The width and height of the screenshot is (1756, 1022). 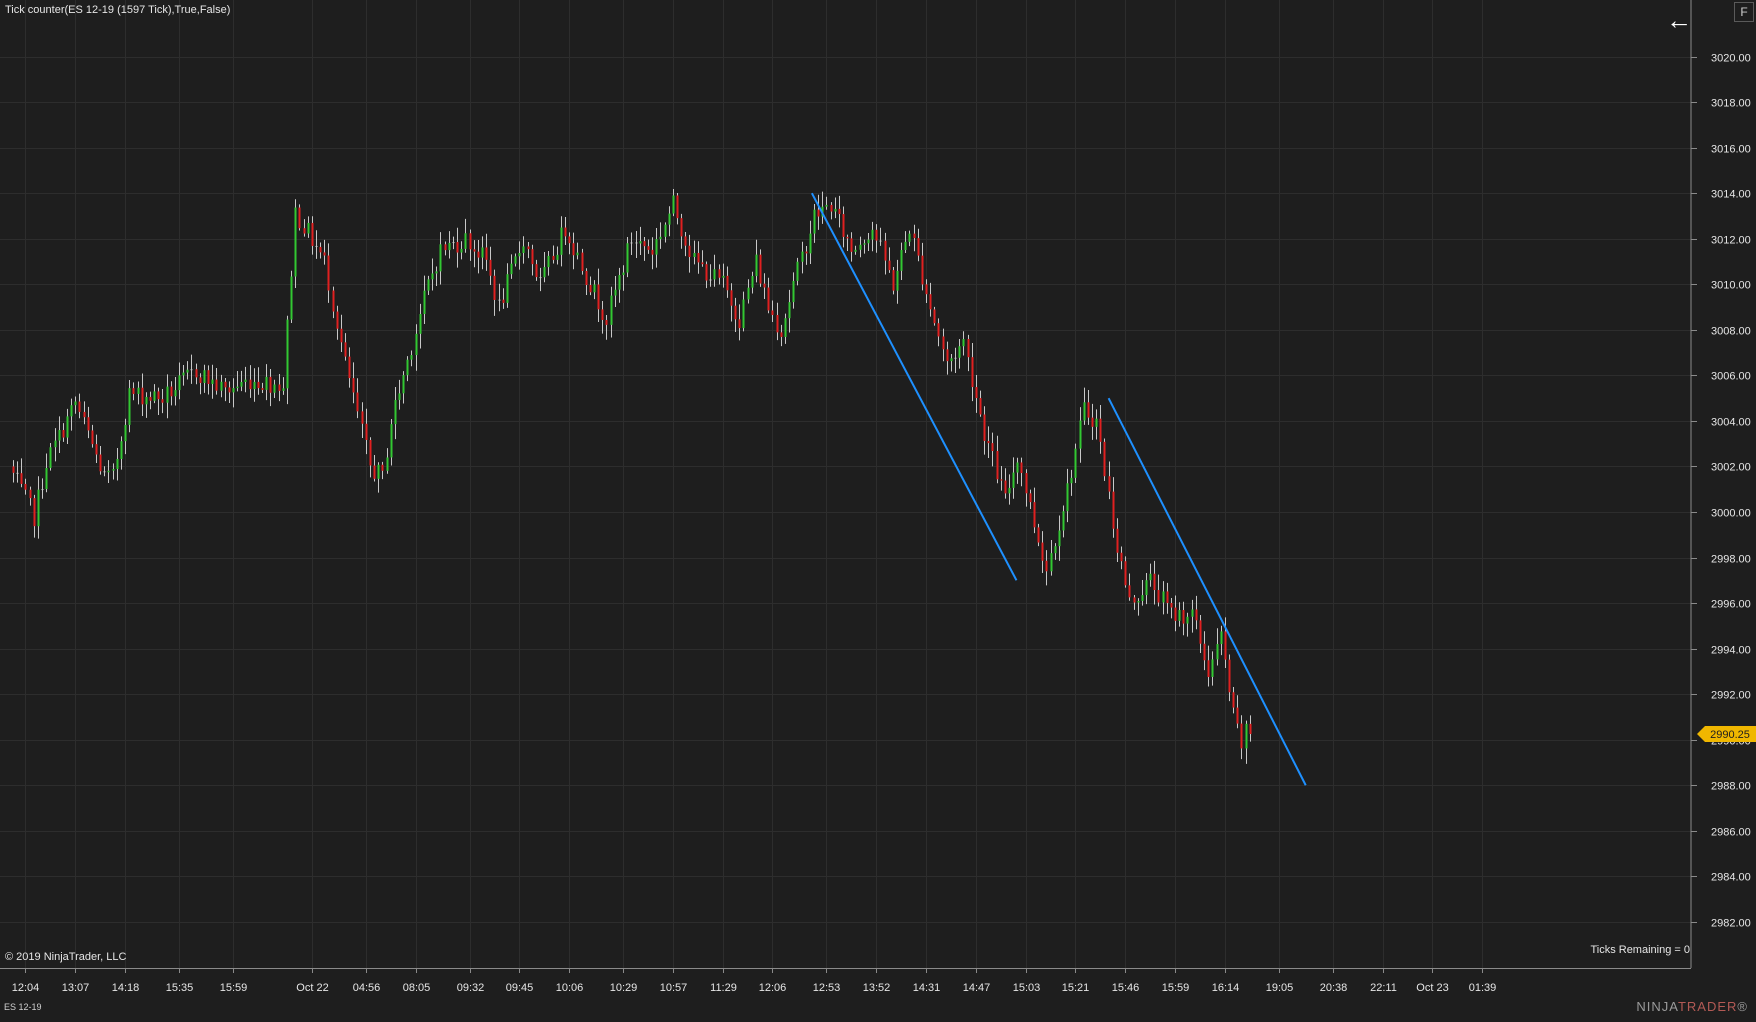 I want to click on last-price-label: 2990.25, so click(x=1730, y=735).